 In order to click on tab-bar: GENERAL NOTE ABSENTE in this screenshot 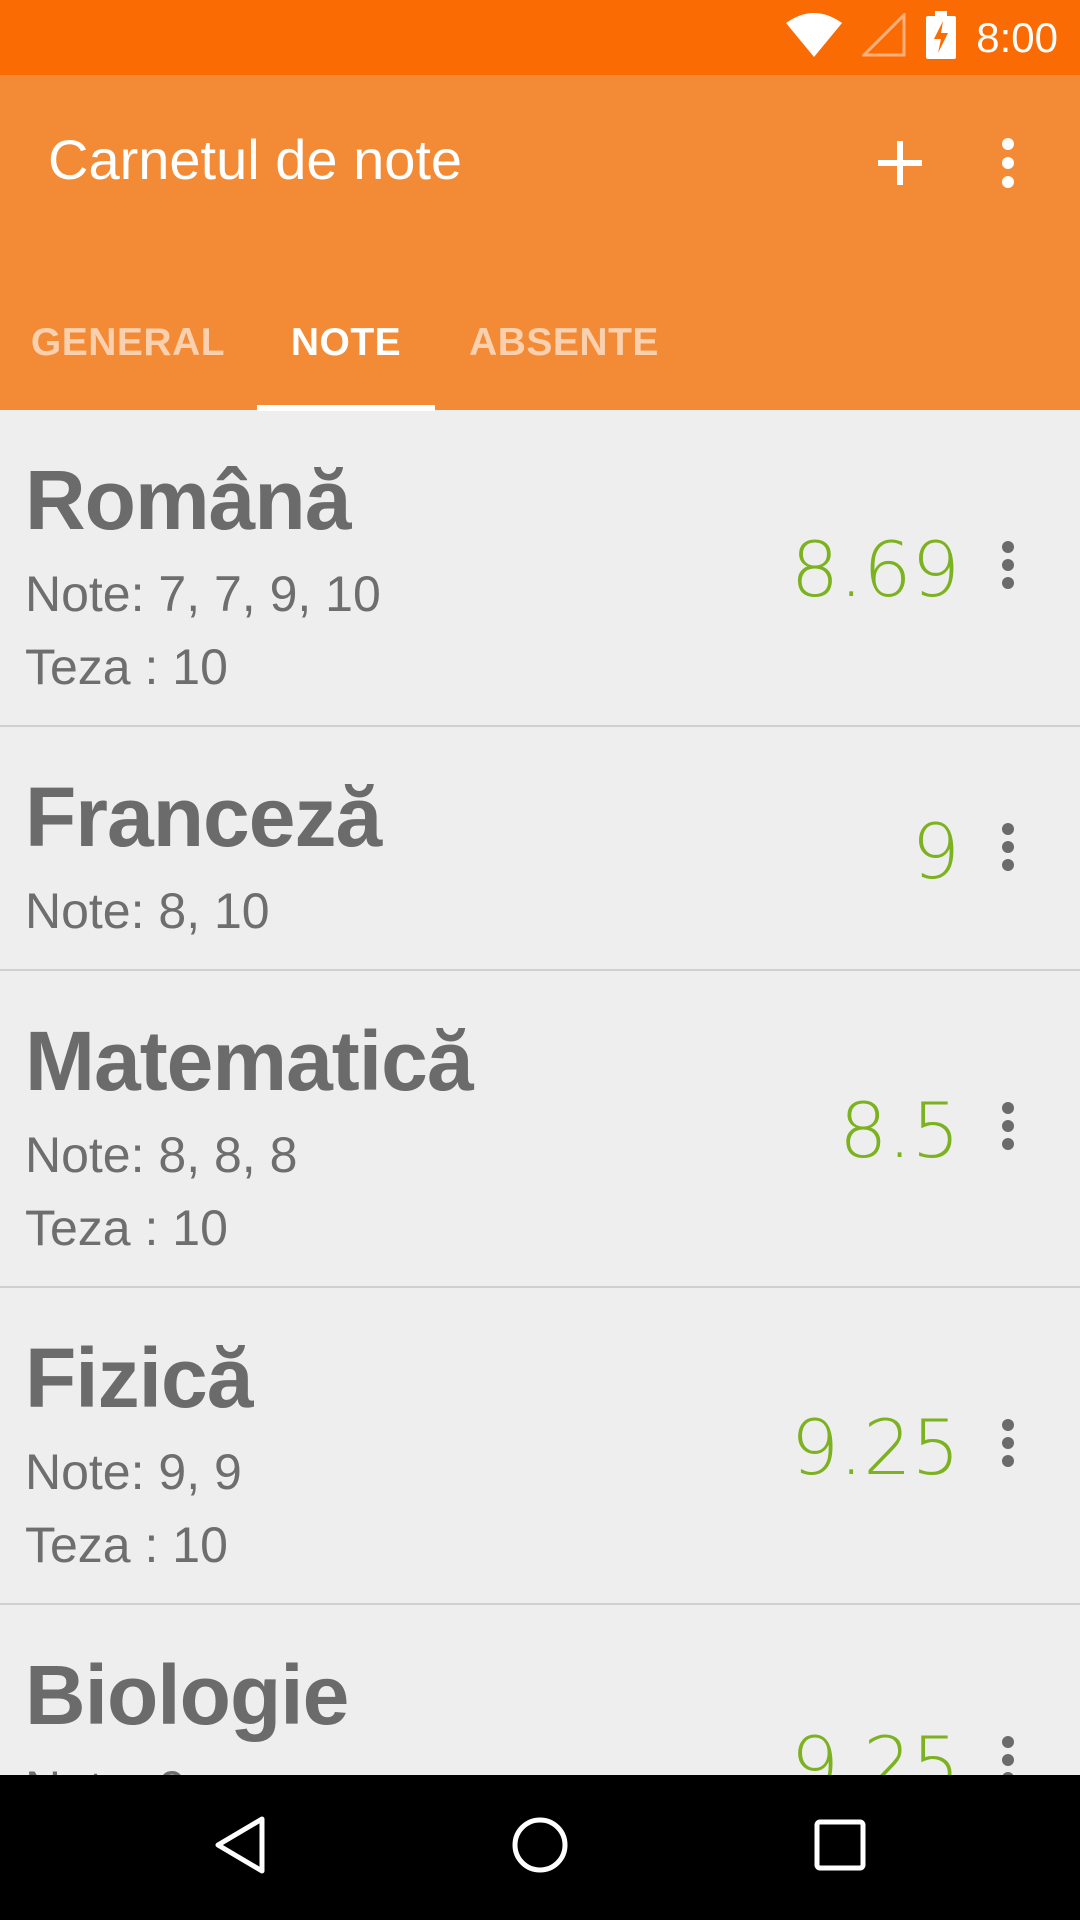, I will do `click(540, 342)`.